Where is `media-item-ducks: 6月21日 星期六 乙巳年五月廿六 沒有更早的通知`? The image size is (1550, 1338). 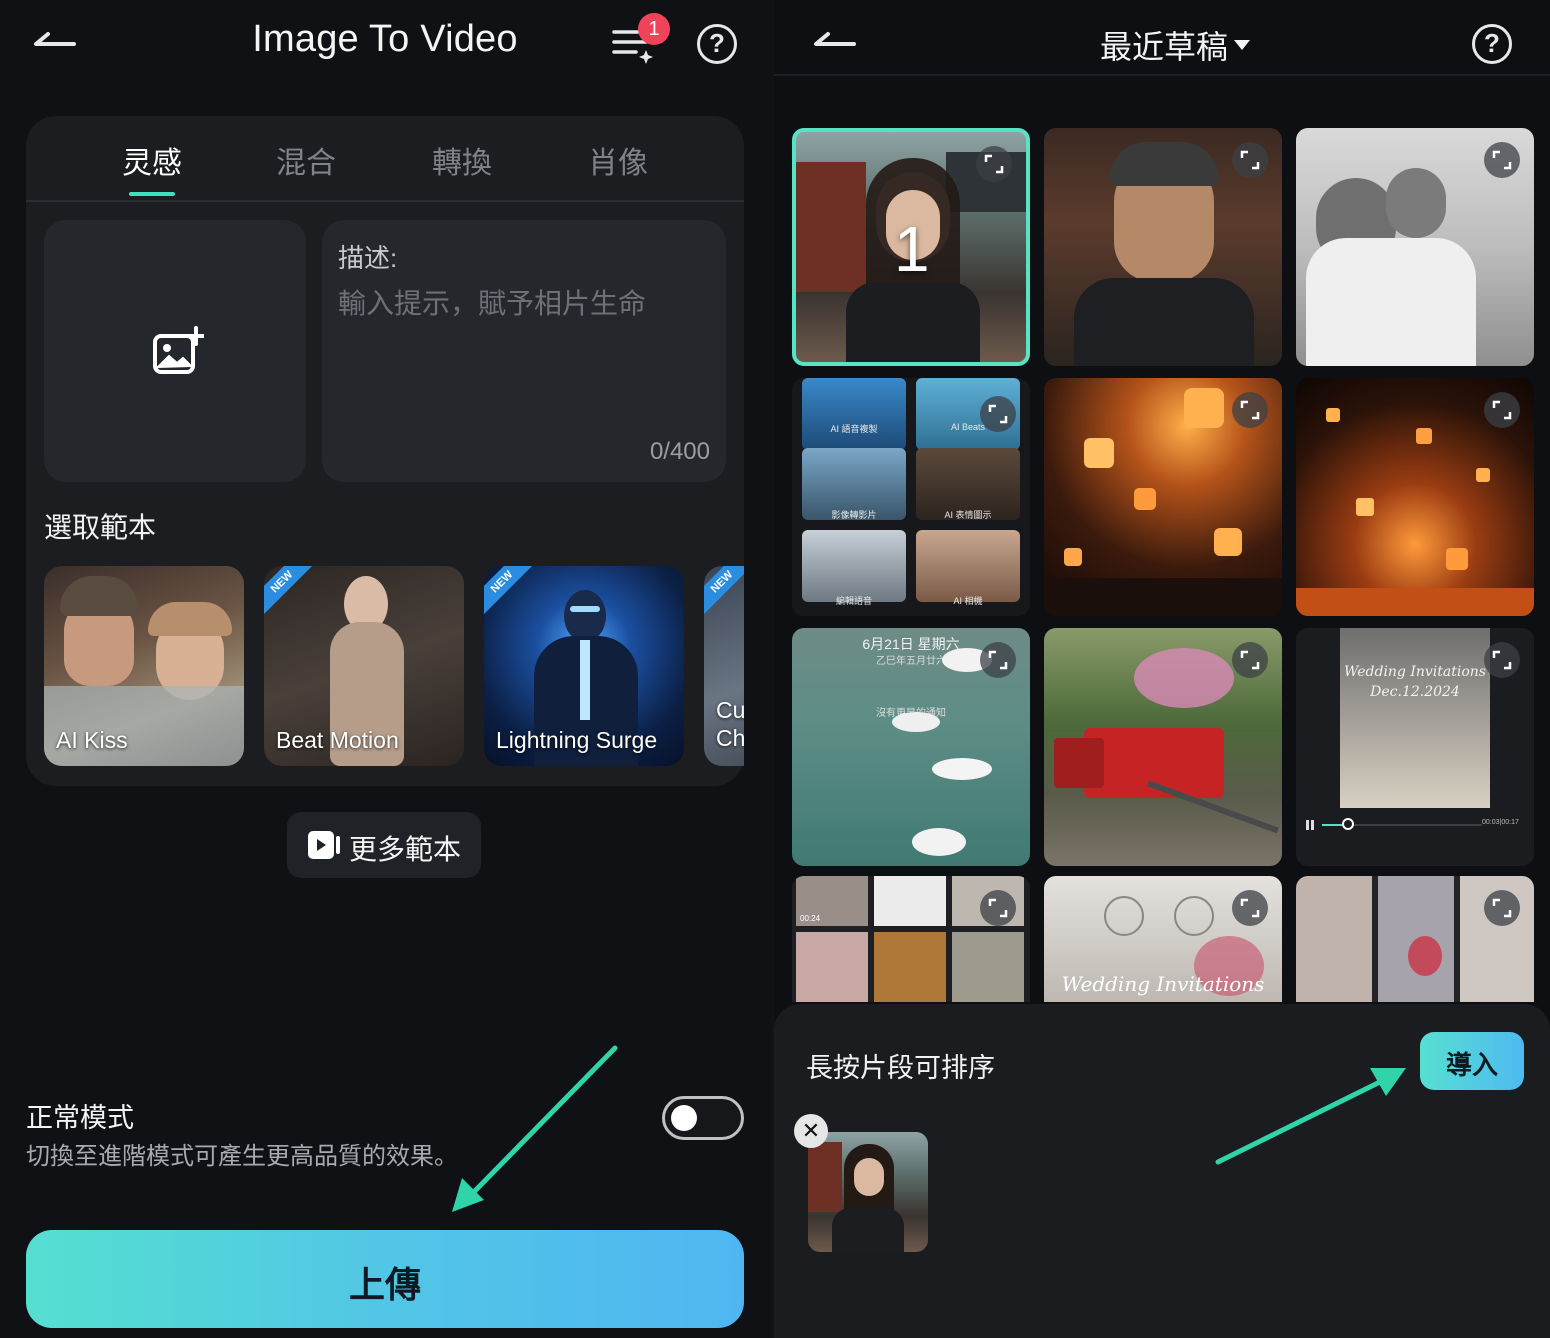
media-item-ducks: 6月21日 星期六 乙巳年五月廿六 沒有更早的通知 is located at coordinates (911, 747).